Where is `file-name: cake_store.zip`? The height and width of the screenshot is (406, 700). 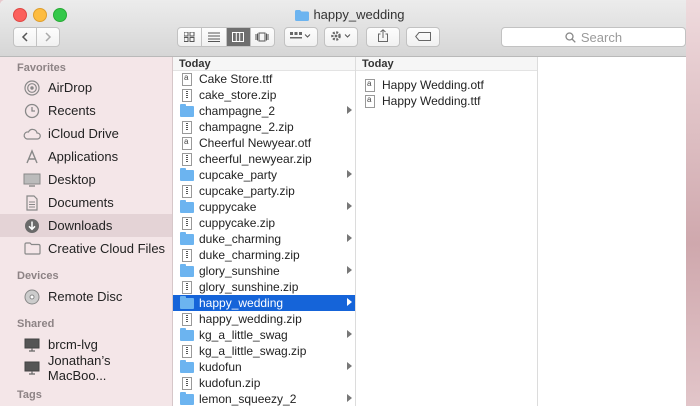
file-name: cake_store.zip is located at coordinates (238, 95).